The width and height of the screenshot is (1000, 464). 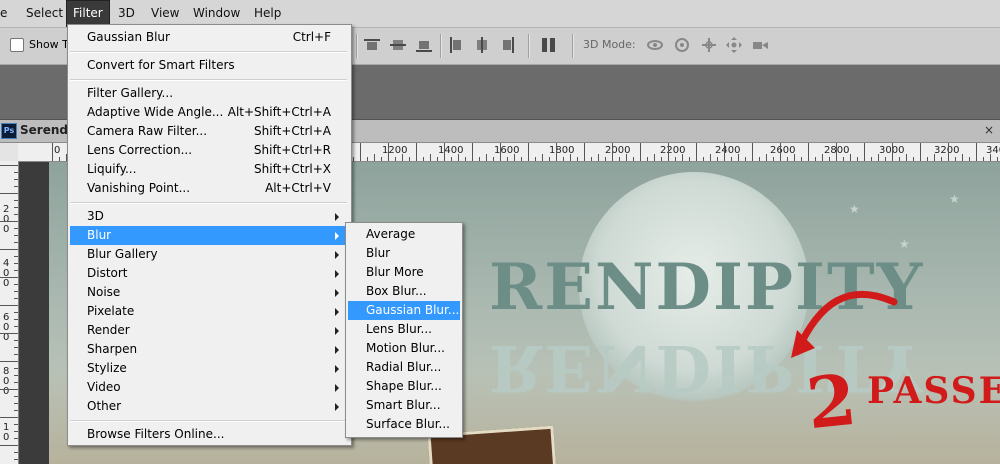 I want to click on 3d-mode-label: 3D Mode:, so click(x=609, y=44).